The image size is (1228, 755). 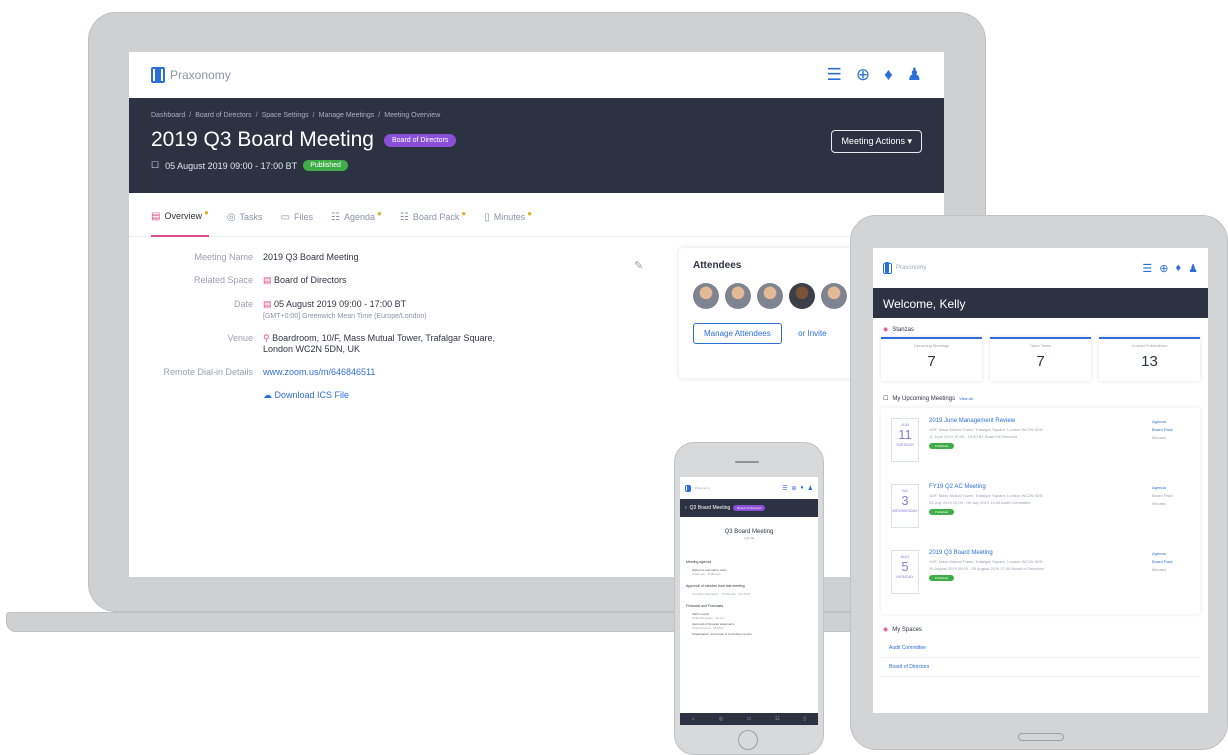 I want to click on tab-files: ▭ Files, so click(x=297, y=222).